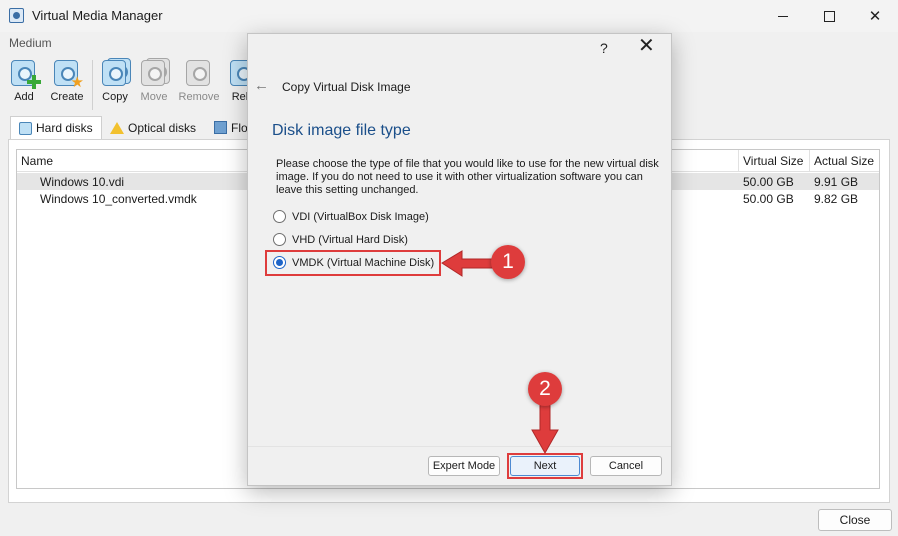 This screenshot has width=898, height=536. Describe the element at coordinates (844, 161) in the screenshot. I see `column-actual-size: Actual Size` at that location.